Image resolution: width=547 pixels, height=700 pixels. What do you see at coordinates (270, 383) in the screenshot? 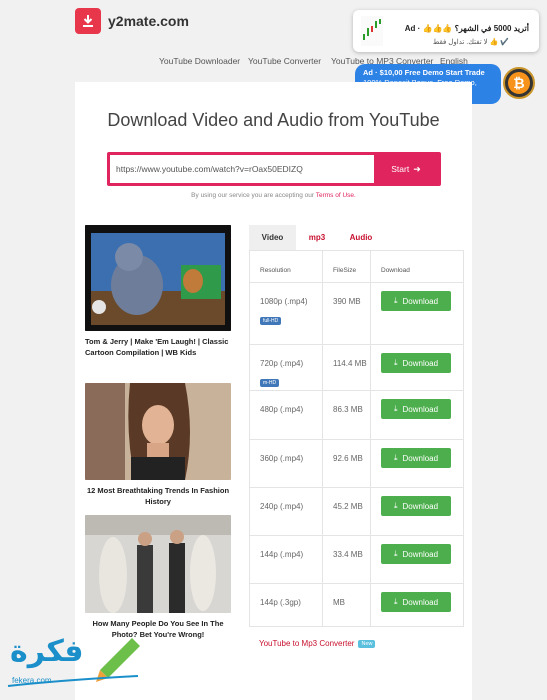
I see `quality-badge: m-HD` at bounding box center [270, 383].